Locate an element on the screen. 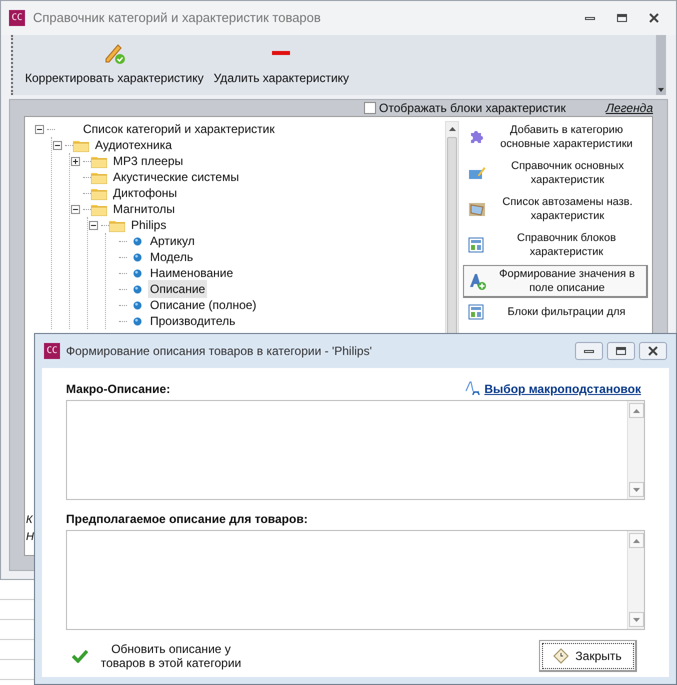 The image size is (677, 685). tree-item: Philips is located at coordinates (148, 225).